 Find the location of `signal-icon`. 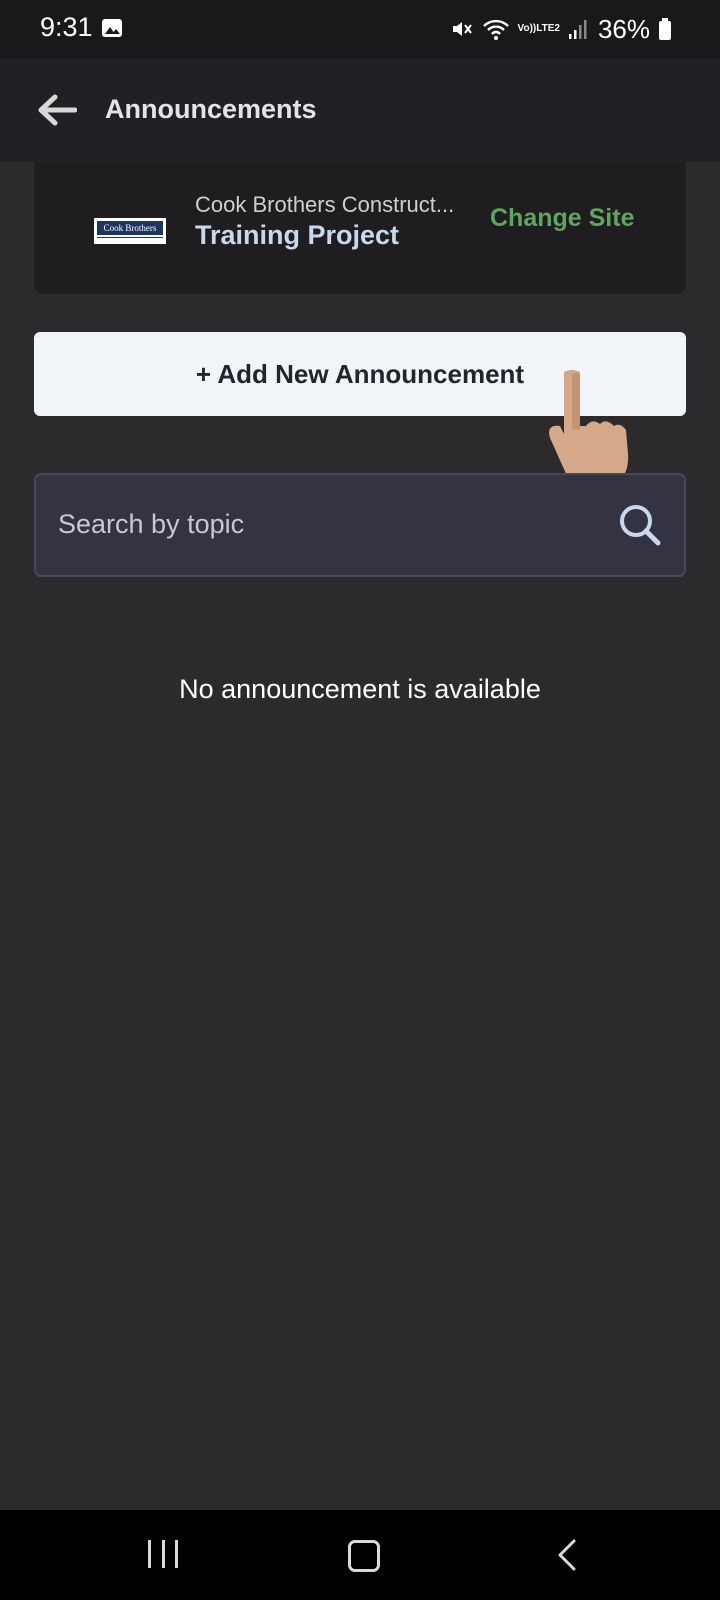

signal-icon is located at coordinates (578, 29).